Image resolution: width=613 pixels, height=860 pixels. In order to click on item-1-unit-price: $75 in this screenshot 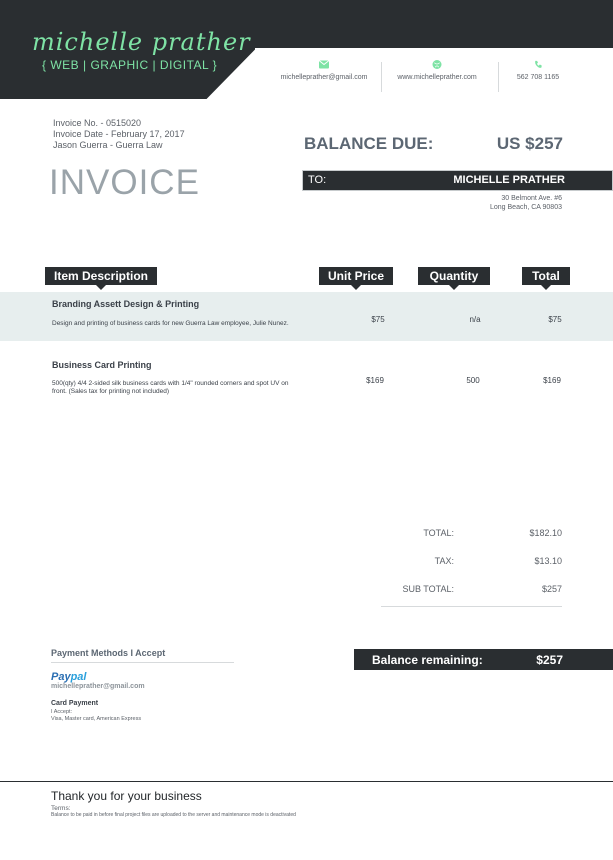, I will do `click(378, 319)`.